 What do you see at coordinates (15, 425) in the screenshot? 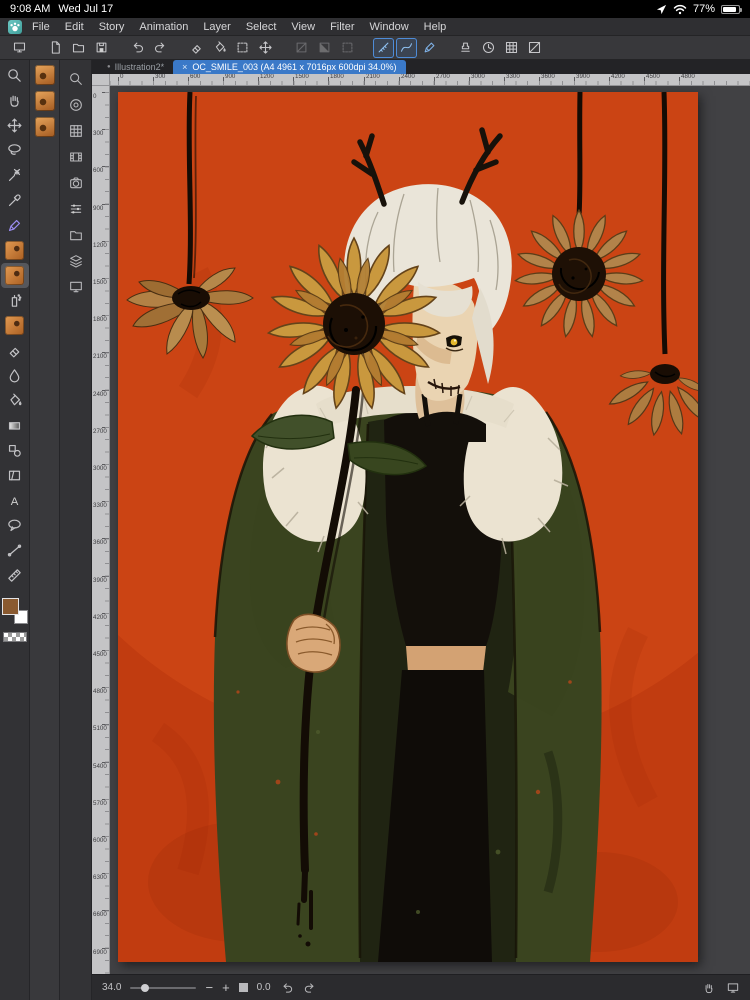
I see `gradient-tool` at bounding box center [15, 425].